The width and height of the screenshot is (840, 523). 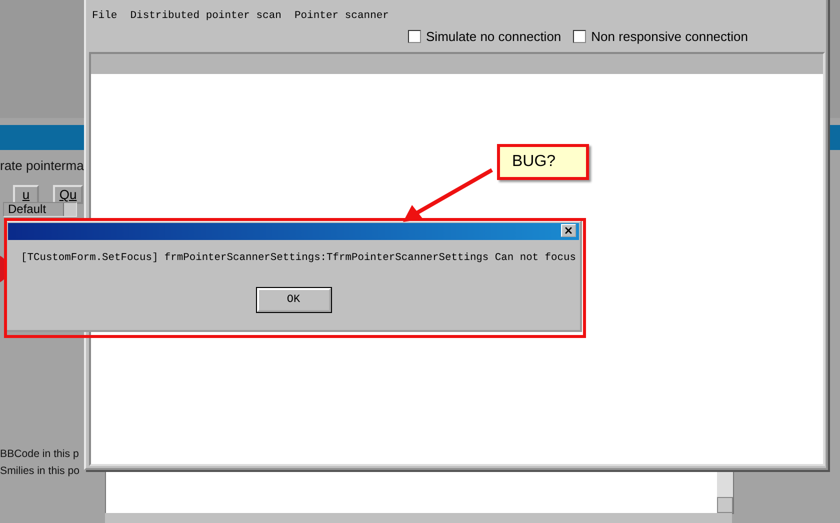 What do you see at coordinates (669, 36) in the screenshot?
I see `checkbox-label: Non responsive connection` at bounding box center [669, 36].